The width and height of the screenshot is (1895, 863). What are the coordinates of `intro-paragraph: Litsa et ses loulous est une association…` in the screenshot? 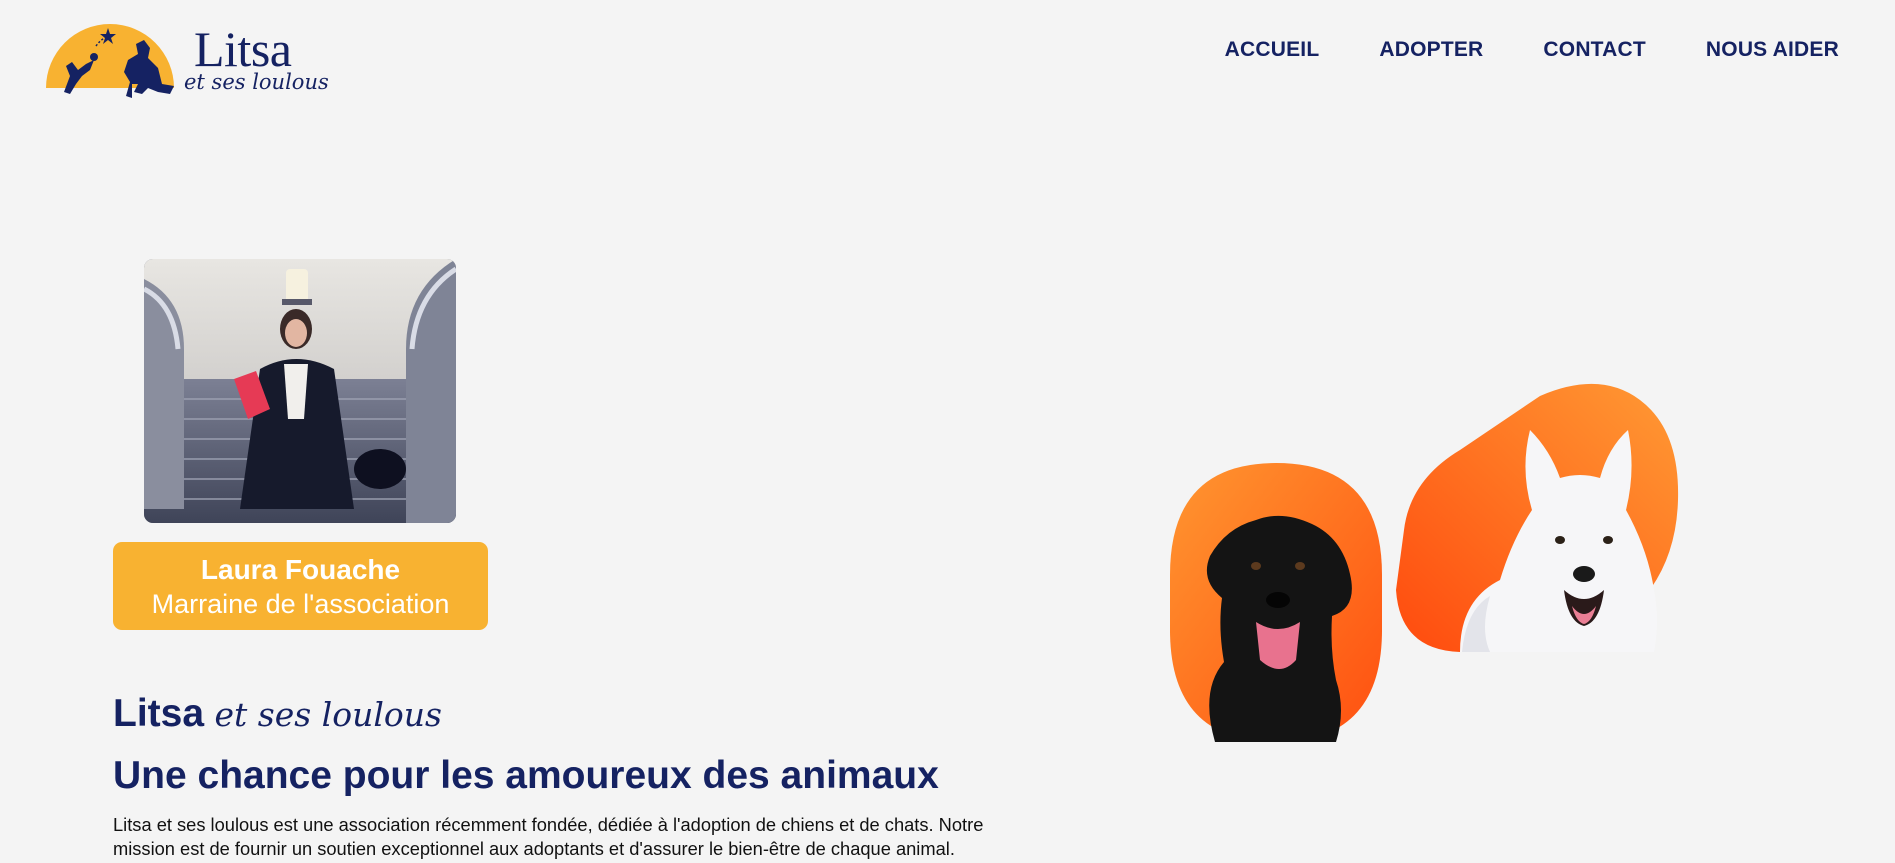 It's located at (548, 836).